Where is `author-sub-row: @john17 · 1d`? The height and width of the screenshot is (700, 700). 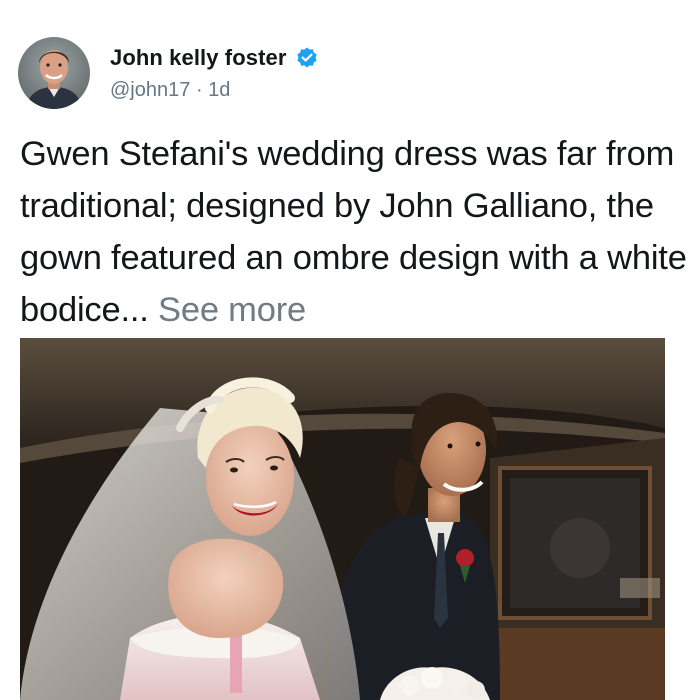 author-sub-row: @john17 · 1d is located at coordinates (214, 90).